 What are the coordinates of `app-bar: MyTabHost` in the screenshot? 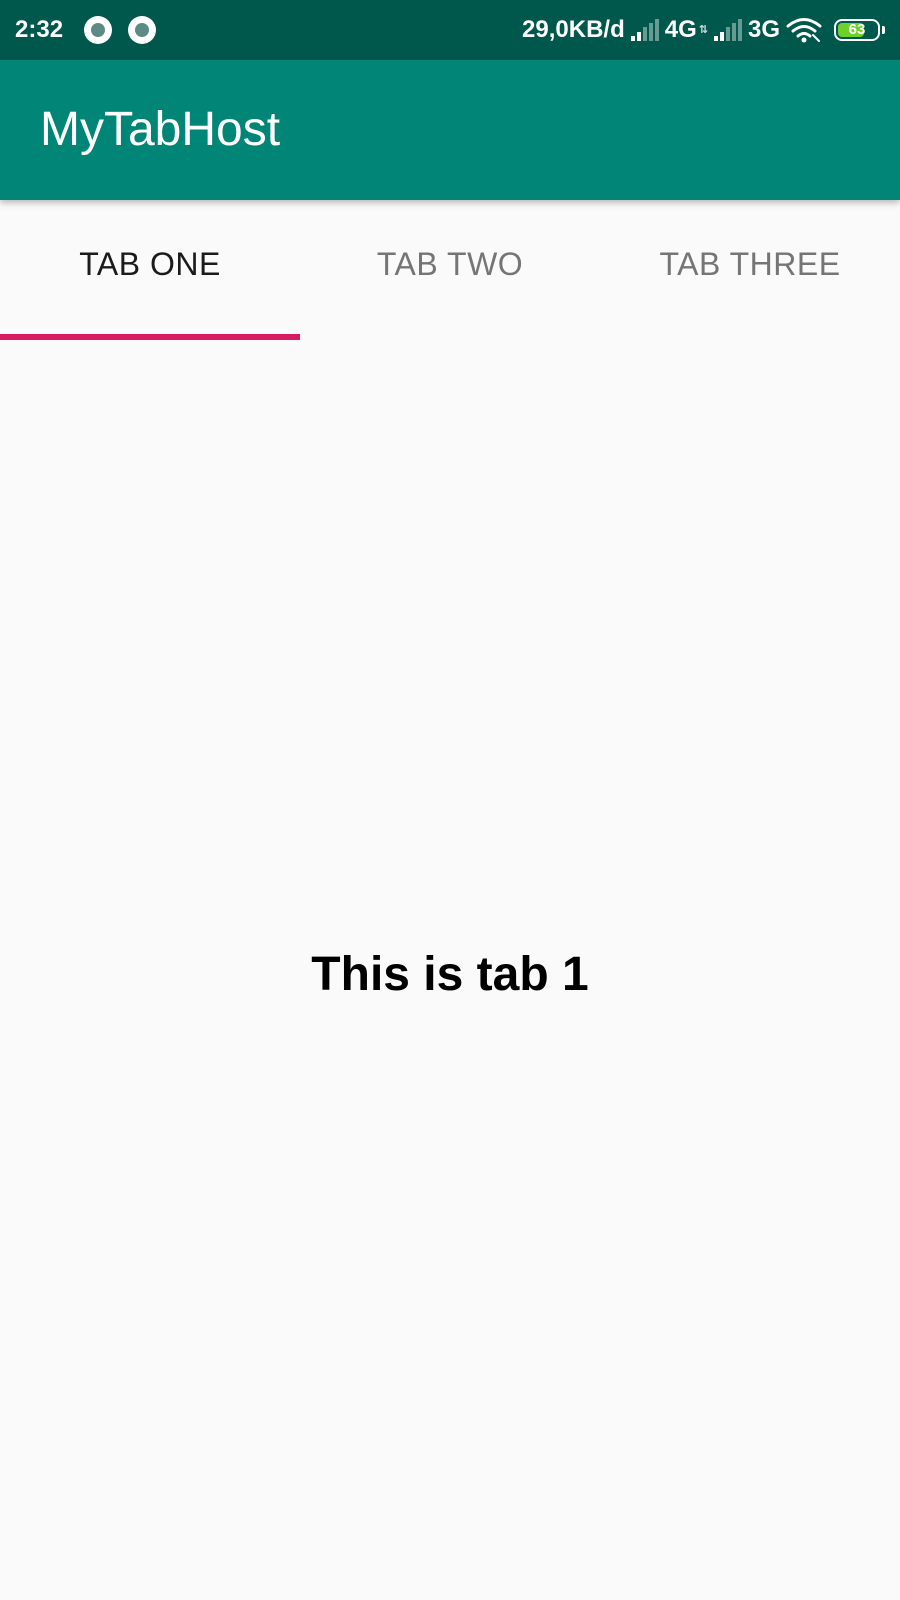 It's located at (450, 130).